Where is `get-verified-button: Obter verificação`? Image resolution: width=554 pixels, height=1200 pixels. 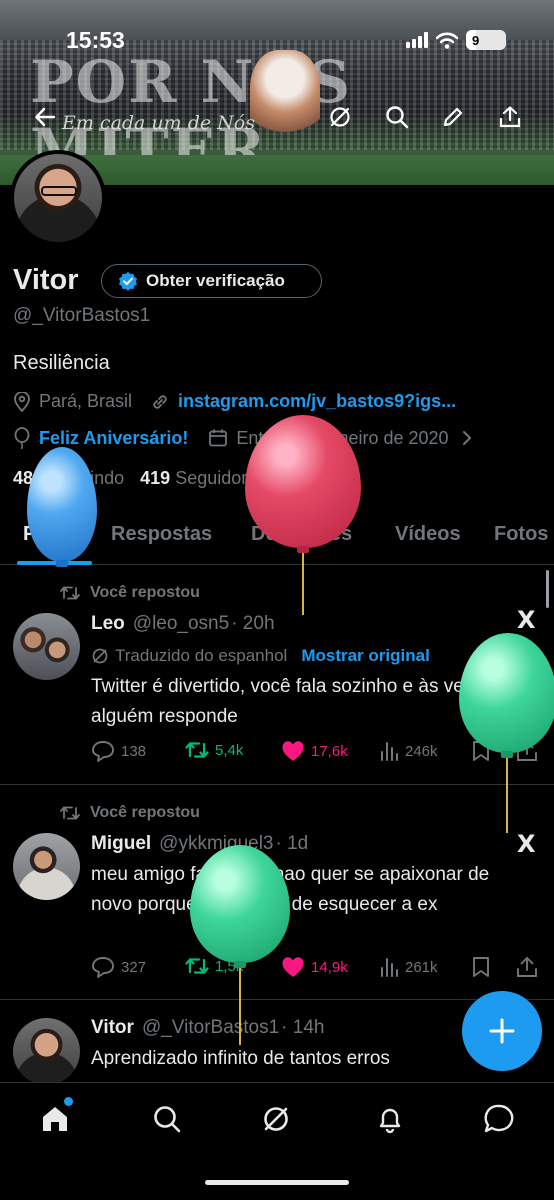
get-verified-button: Obter verificação is located at coordinates (211, 281).